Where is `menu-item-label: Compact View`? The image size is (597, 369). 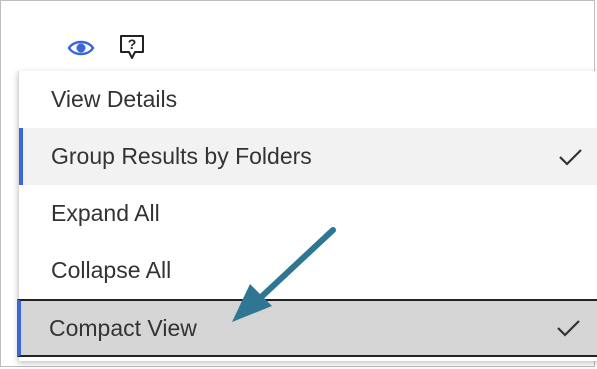 menu-item-label: Compact View is located at coordinates (123, 327).